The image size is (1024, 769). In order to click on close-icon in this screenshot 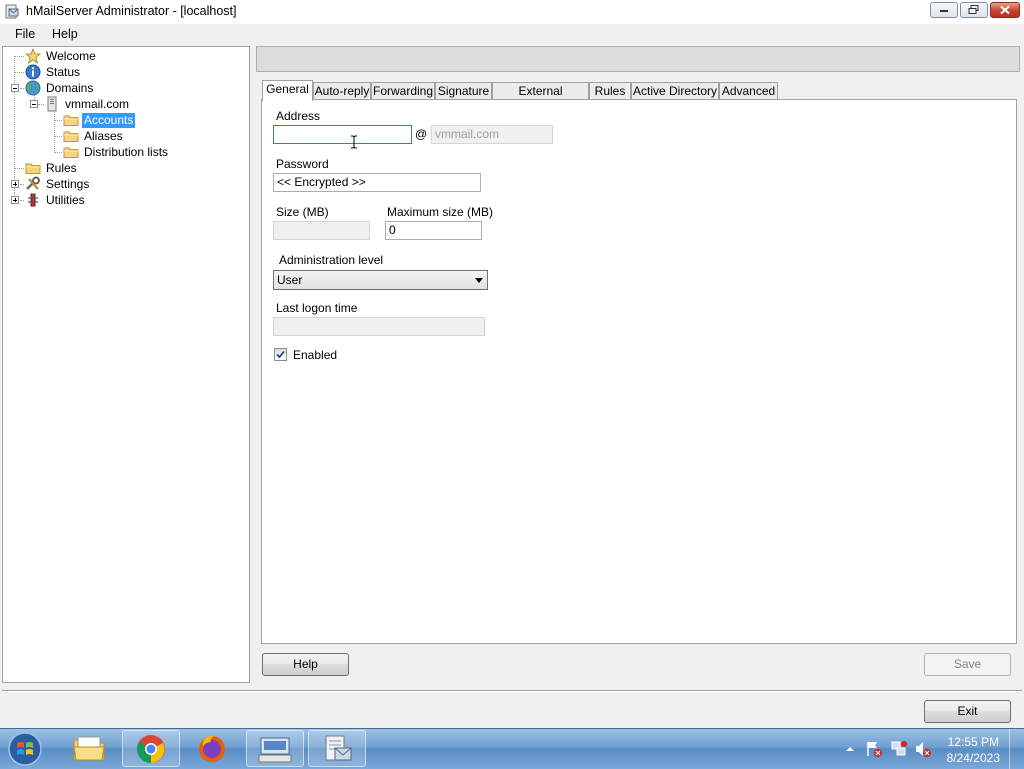, I will do `click(1005, 10)`.